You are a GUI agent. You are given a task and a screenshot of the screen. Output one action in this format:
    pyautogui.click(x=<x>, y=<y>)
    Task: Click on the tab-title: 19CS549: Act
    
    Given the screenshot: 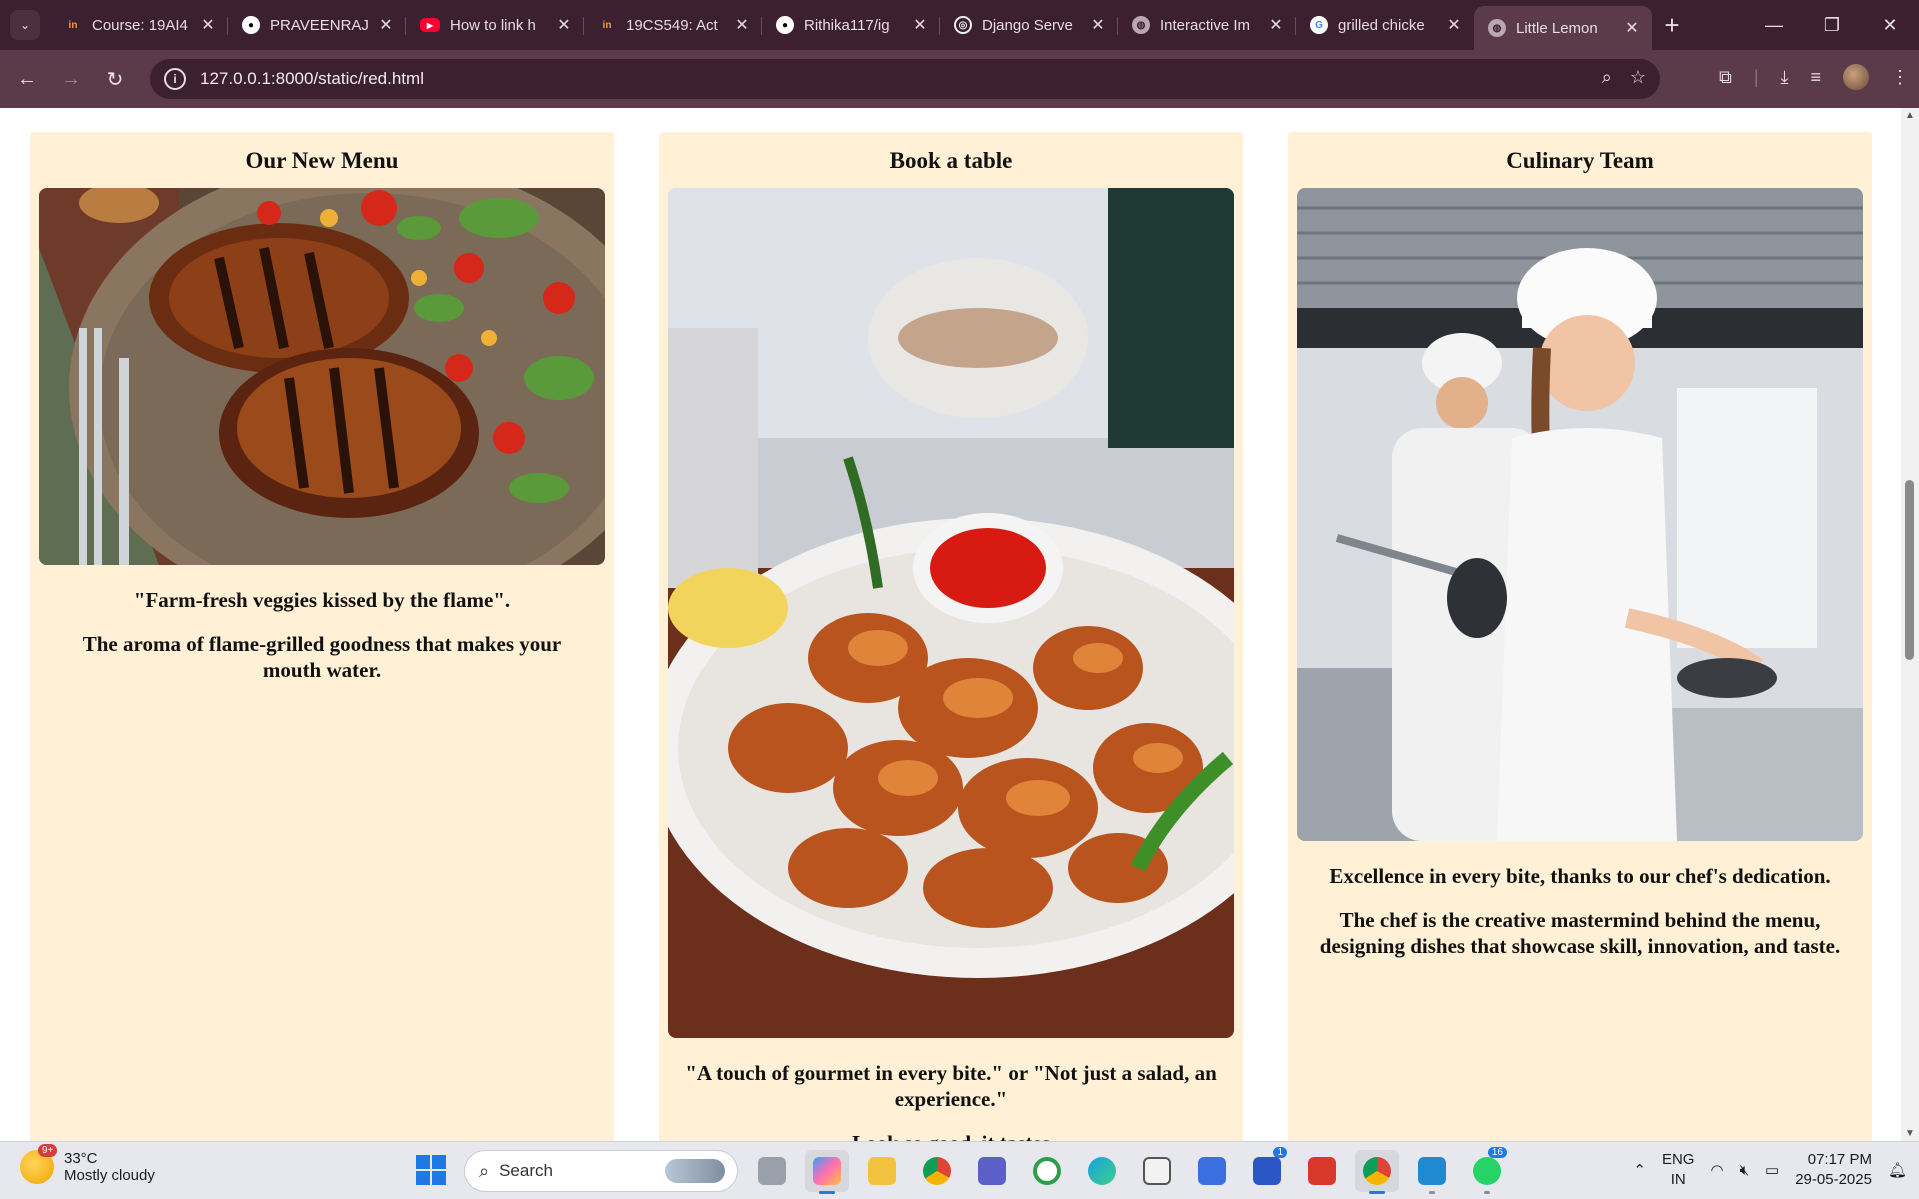 What is the action you would take?
    pyautogui.click(x=672, y=25)
    